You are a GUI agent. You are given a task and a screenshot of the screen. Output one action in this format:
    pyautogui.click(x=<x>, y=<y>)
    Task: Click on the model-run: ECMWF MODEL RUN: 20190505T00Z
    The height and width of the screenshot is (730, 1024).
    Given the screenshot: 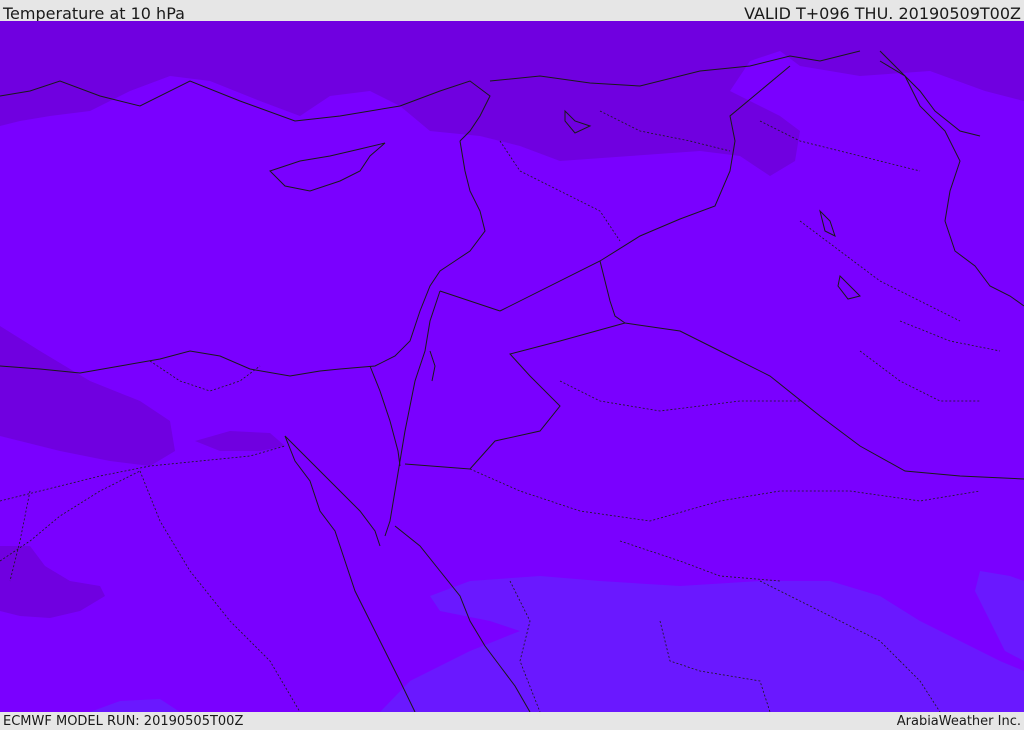 What is the action you would take?
    pyautogui.click(x=123, y=721)
    